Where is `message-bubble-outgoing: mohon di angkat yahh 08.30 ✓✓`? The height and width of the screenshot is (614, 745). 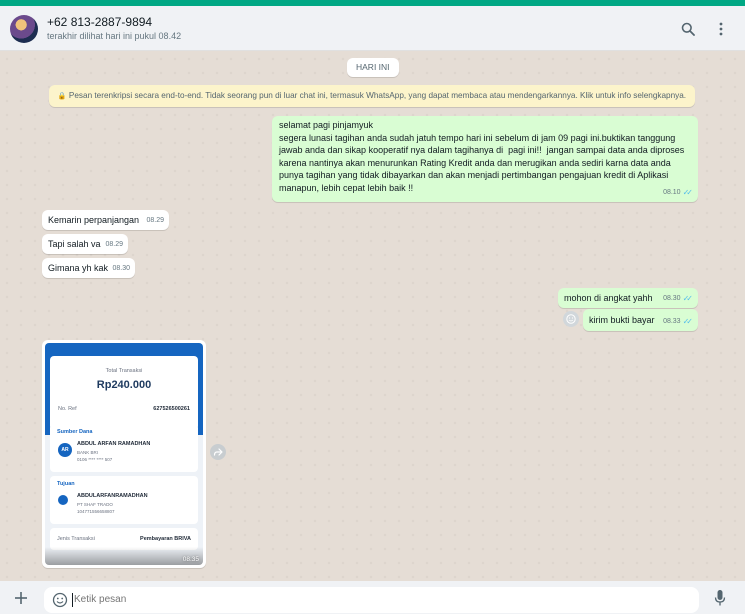 message-bubble-outgoing: mohon di angkat yahh 08.30 ✓✓ is located at coordinates (628, 298).